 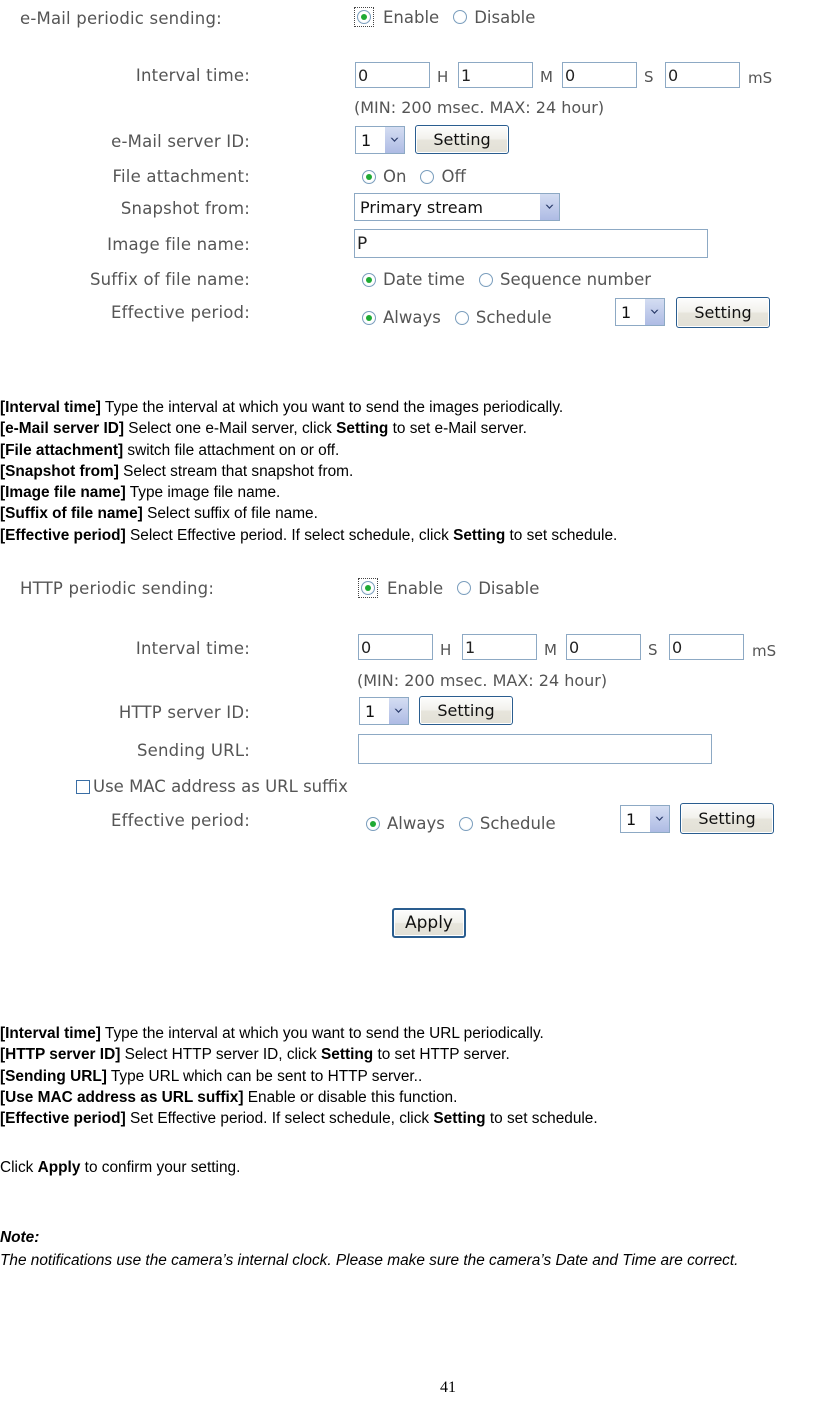 What do you see at coordinates (443, 77) in the screenshot?
I see `email-interval-hours-unit: H` at bounding box center [443, 77].